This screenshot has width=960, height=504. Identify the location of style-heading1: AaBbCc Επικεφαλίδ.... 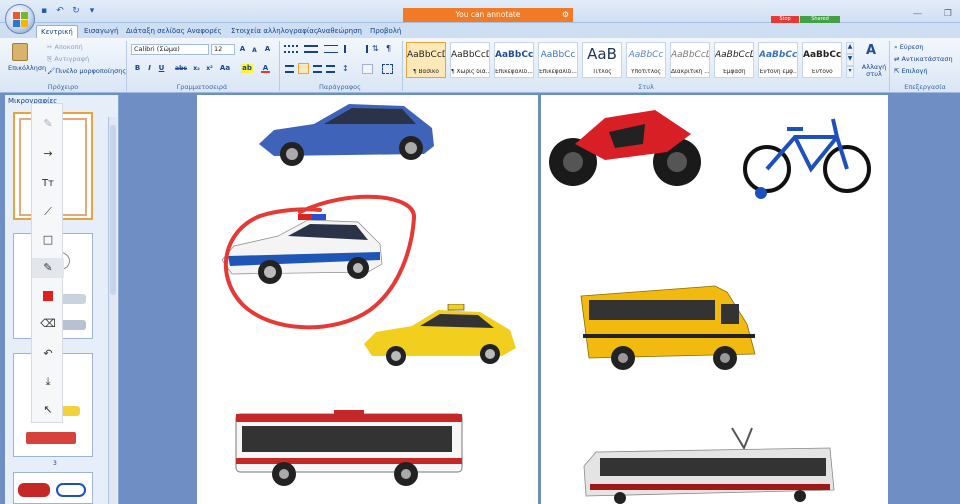
(514, 60).